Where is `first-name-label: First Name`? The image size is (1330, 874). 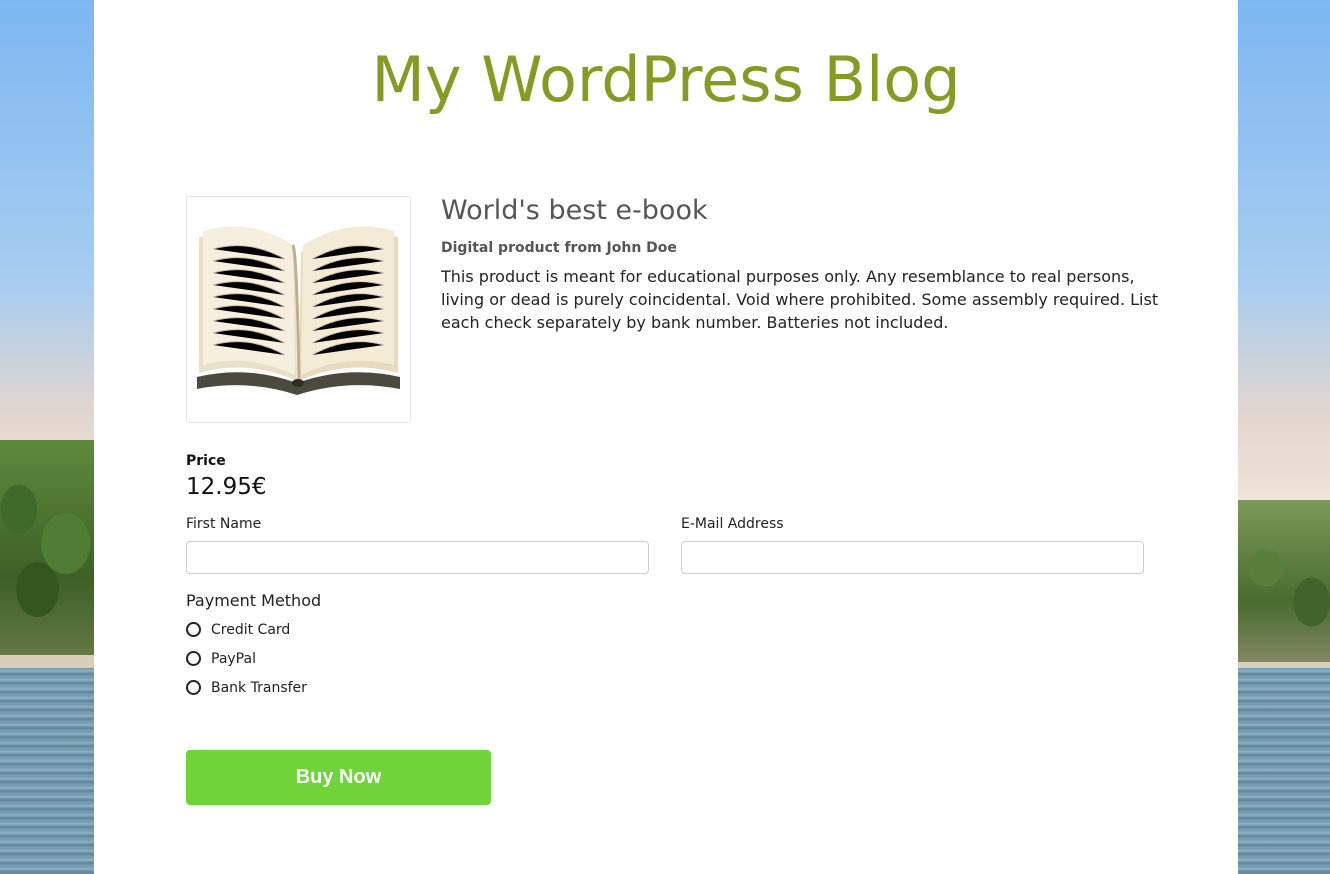 first-name-label: First Name is located at coordinates (224, 524).